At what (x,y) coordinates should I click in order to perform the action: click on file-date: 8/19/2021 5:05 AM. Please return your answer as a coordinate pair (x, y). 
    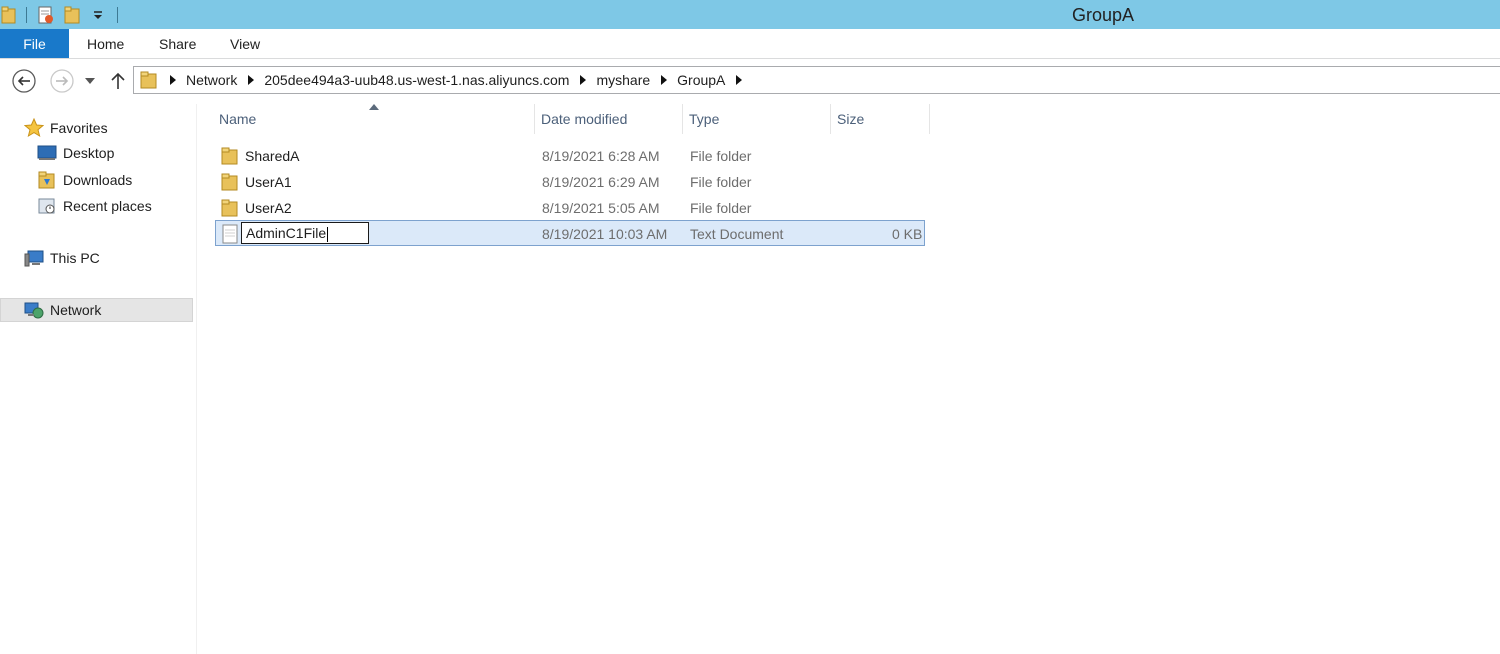
    Looking at the image, I should click on (601, 208).